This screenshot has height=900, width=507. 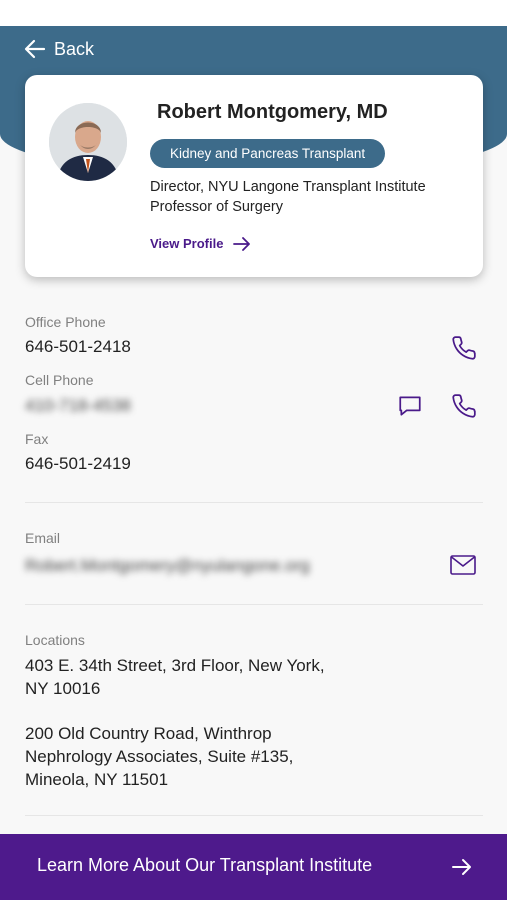 I want to click on fax-value: 646-501-2419, so click(x=78, y=463).